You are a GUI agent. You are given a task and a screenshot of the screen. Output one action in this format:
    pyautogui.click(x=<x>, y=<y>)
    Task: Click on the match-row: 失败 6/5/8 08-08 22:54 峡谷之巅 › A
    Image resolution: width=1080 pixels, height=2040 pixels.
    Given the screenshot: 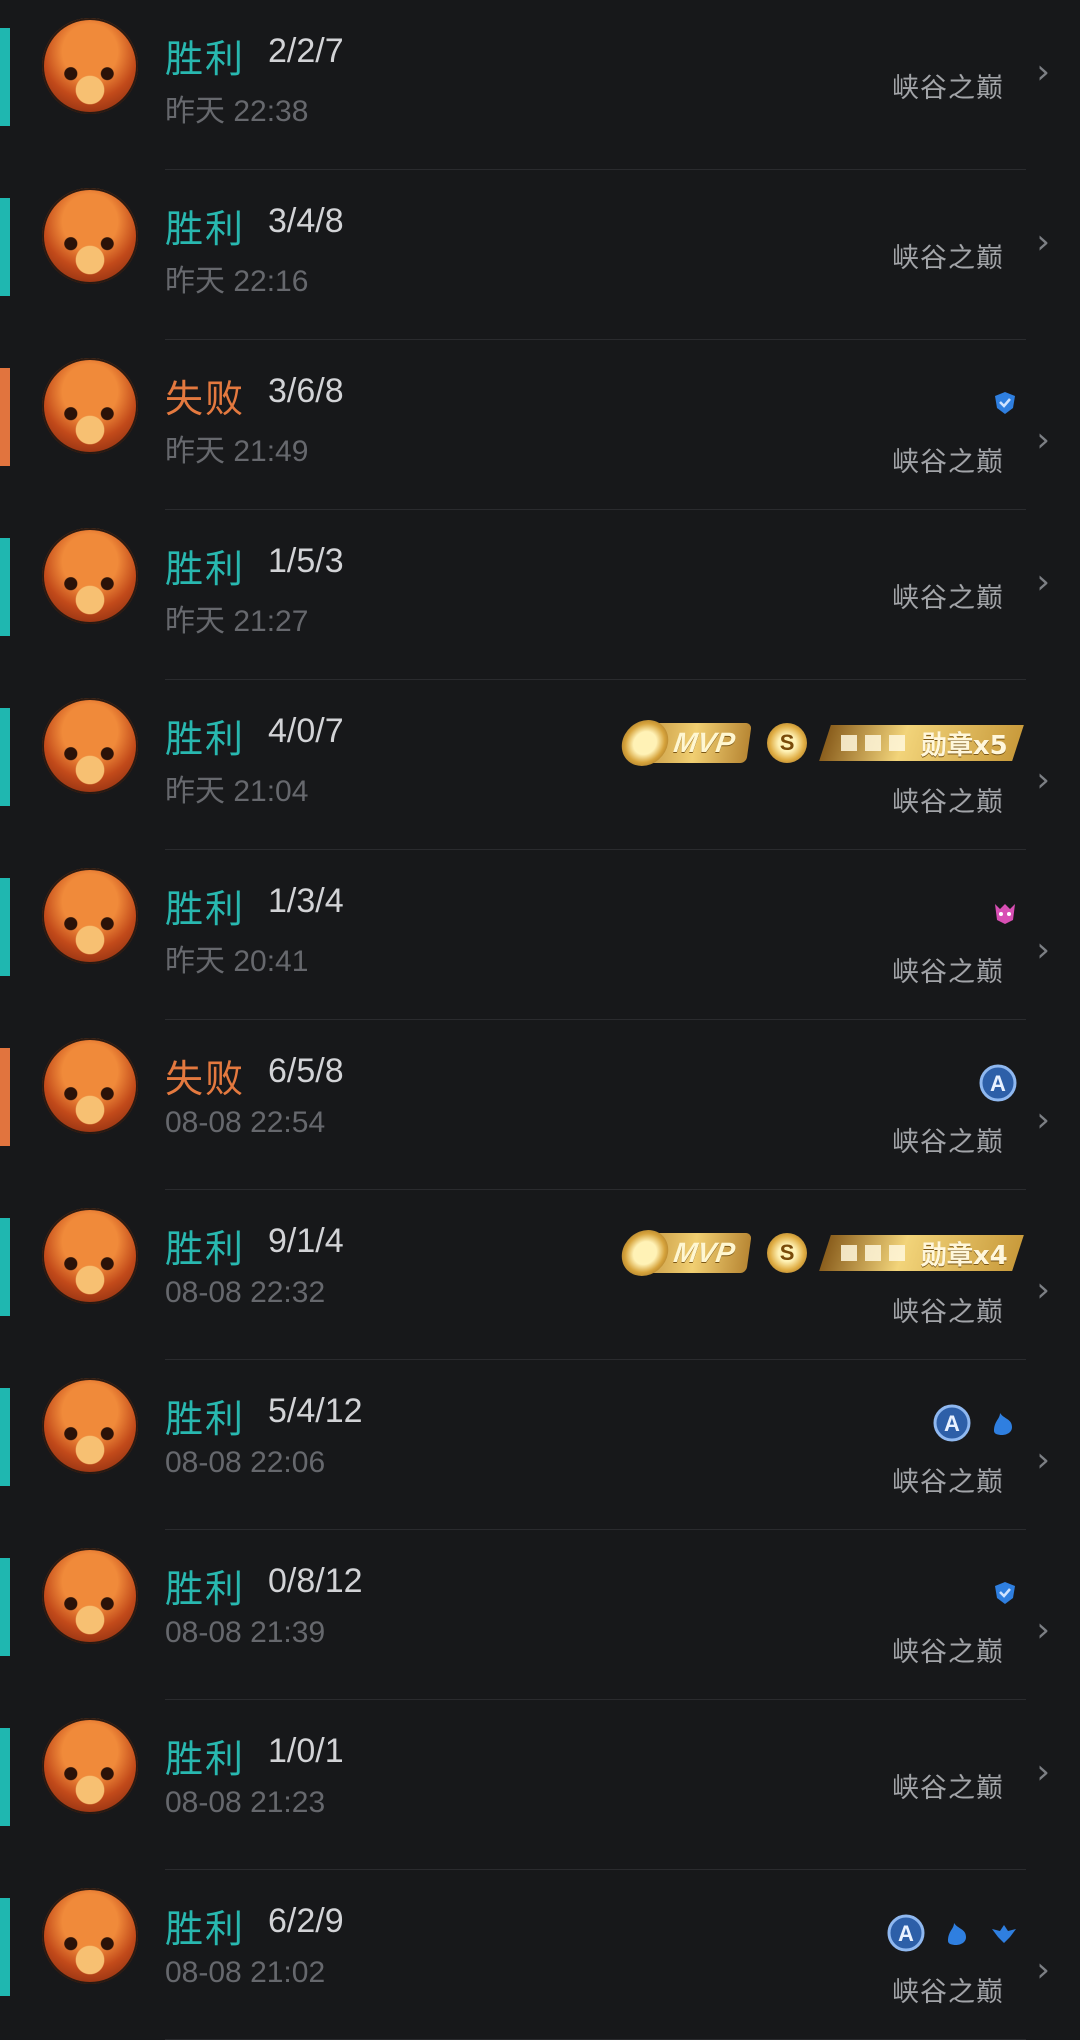 What is the action you would take?
    pyautogui.click(x=540, y=1105)
    